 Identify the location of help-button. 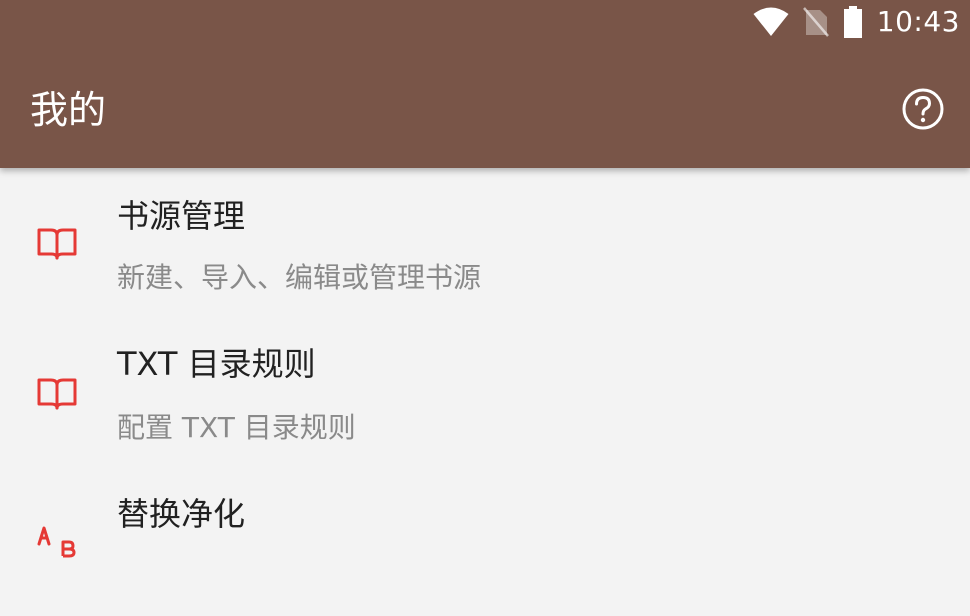
(923, 109).